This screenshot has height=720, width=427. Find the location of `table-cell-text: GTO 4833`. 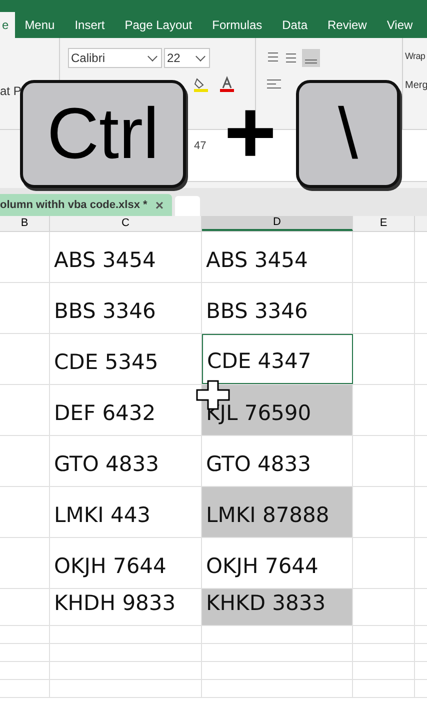

table-cell-text: GTO 4833 is located at coordinates (106, 464).